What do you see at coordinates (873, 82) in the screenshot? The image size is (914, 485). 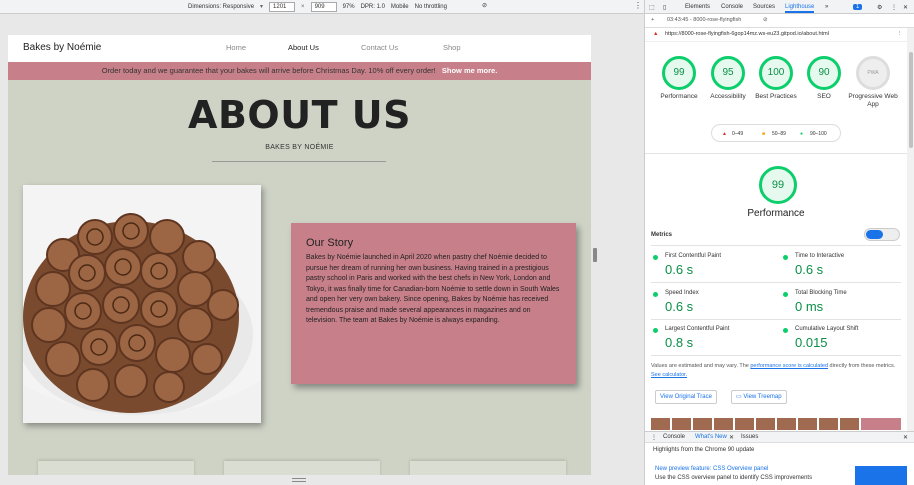 I see `score-pwa: PWA Progressive Web App` at bounding box center [873, 82].